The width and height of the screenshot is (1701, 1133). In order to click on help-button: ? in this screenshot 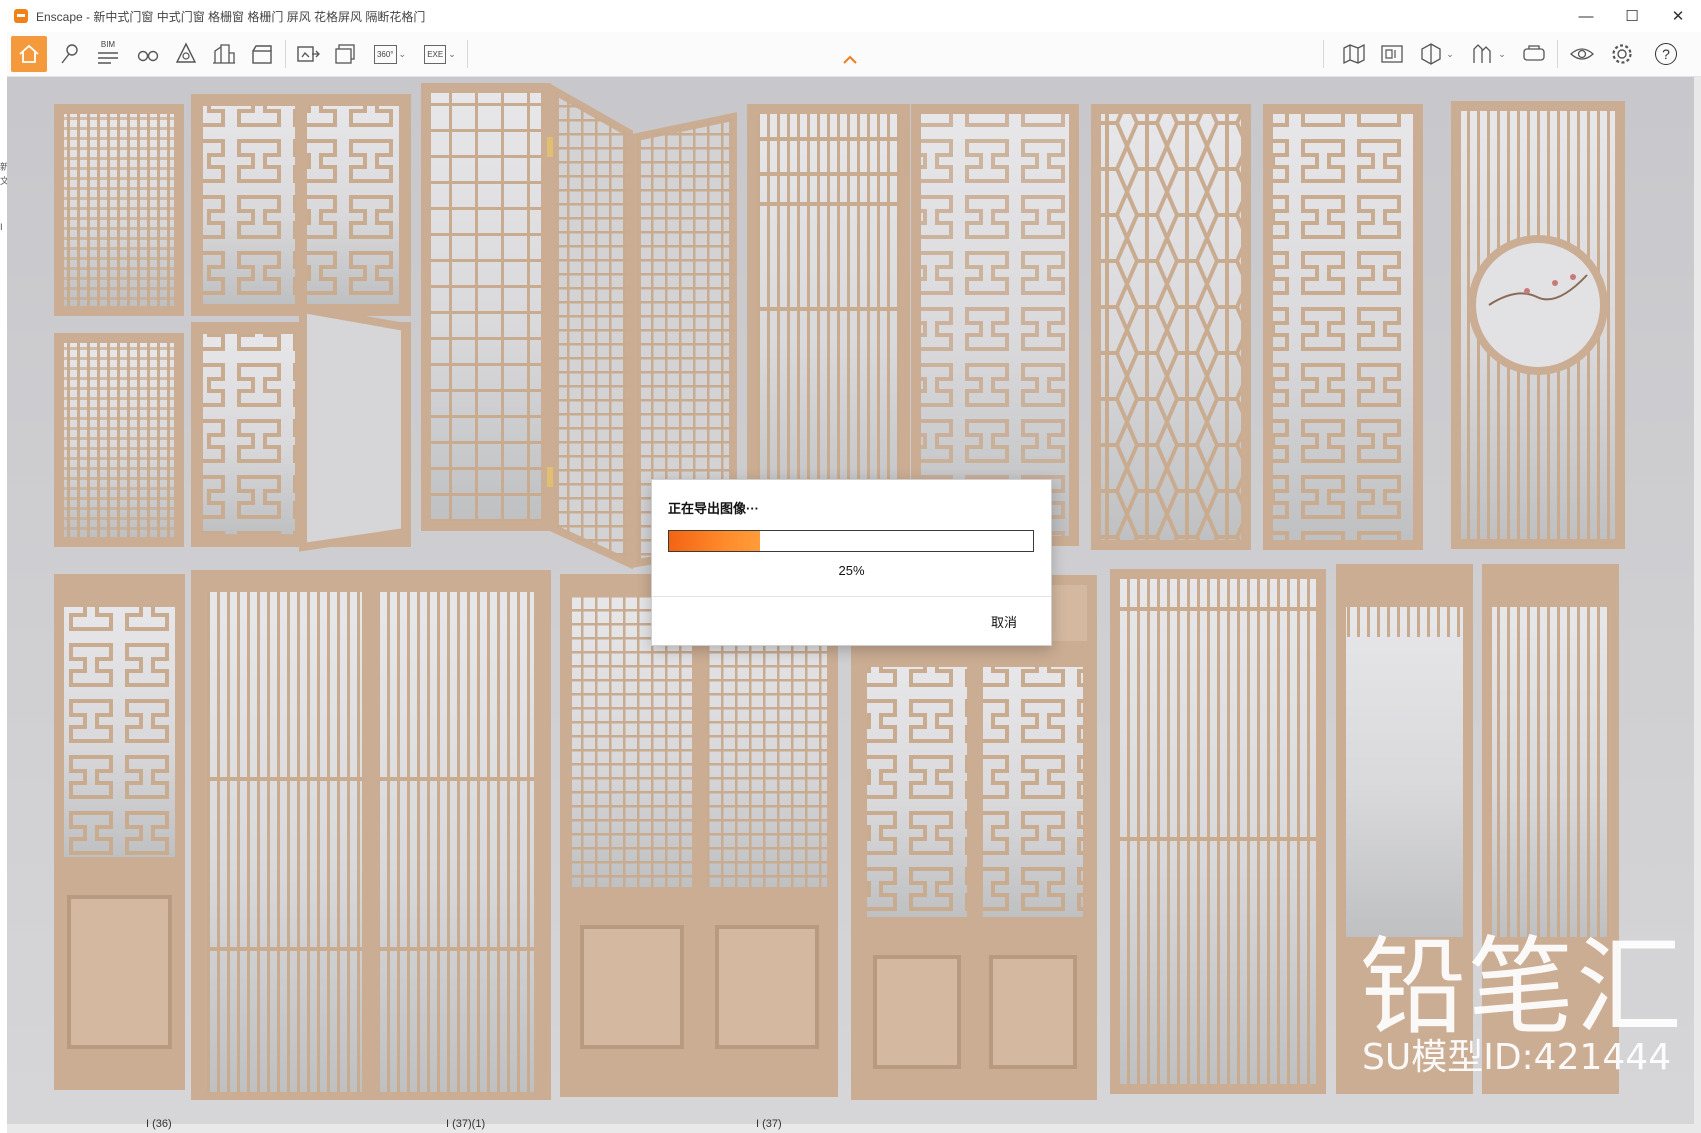, I will do `click(1666, 54)`.